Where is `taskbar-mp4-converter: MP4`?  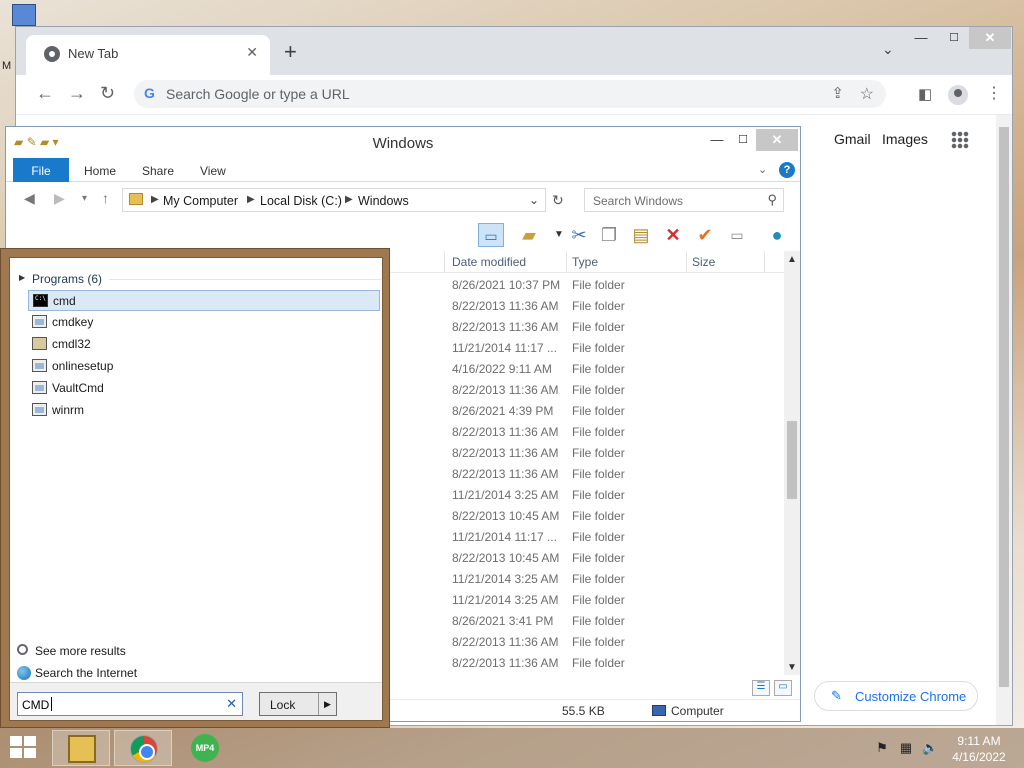 taskbar-mp4-converter: MP4 is located at coordinates (205, 748).